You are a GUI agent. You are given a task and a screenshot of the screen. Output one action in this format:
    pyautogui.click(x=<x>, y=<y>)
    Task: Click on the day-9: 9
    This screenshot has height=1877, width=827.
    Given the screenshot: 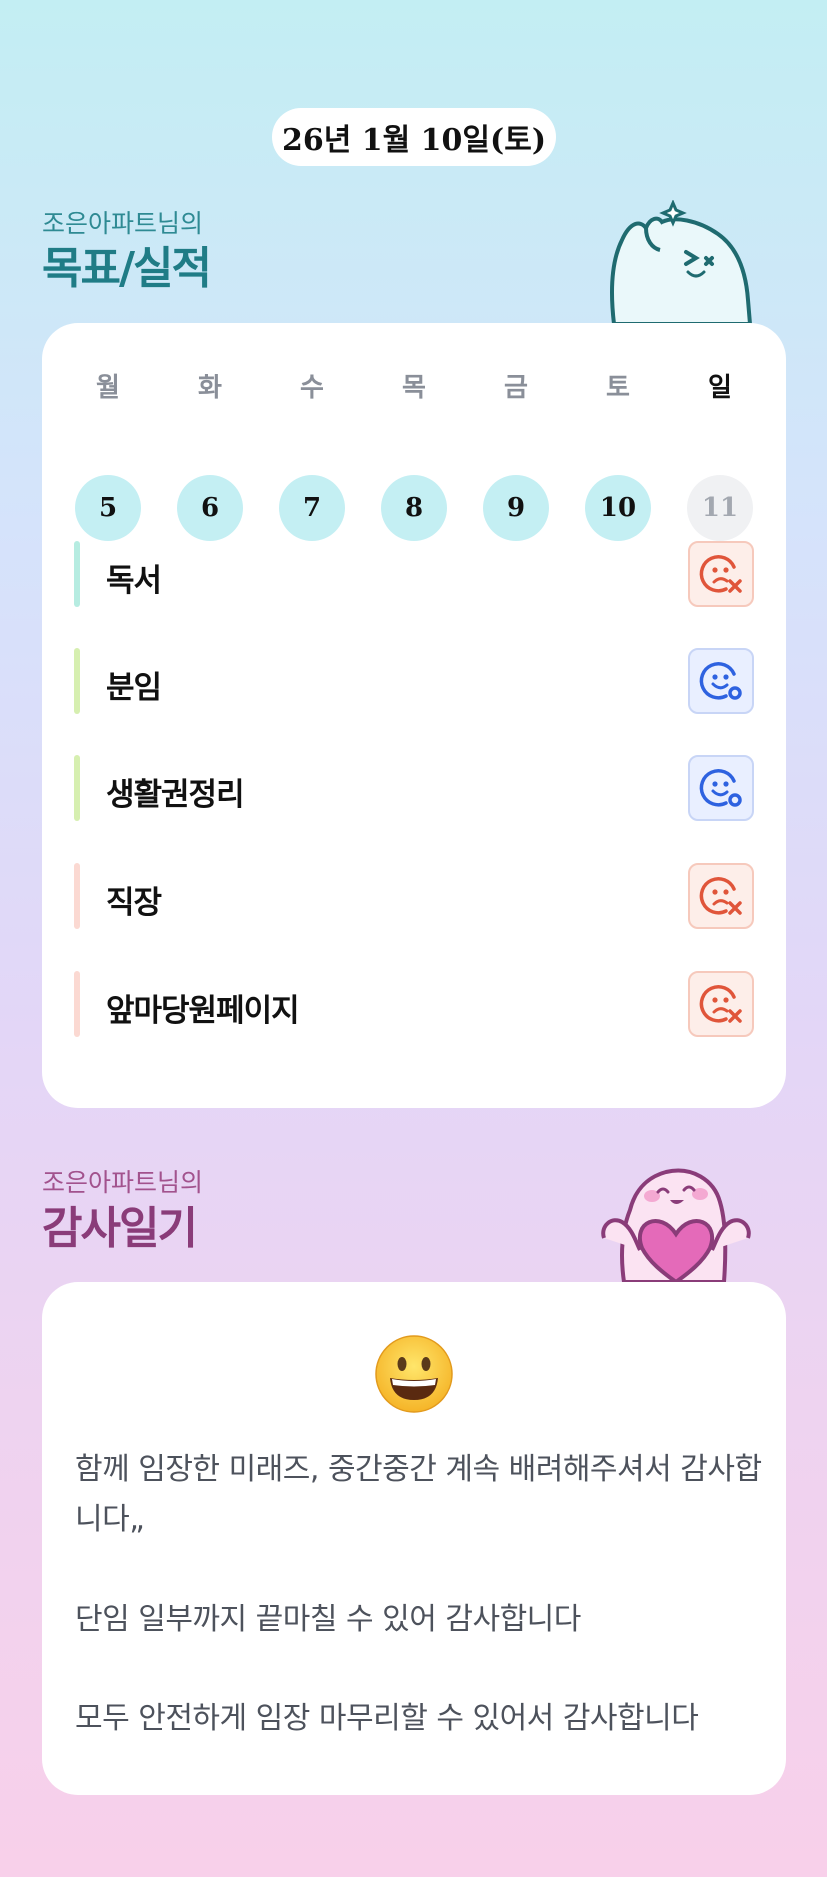 What is the action you would take?
    pyautogui.click(x=516, y=508)
    